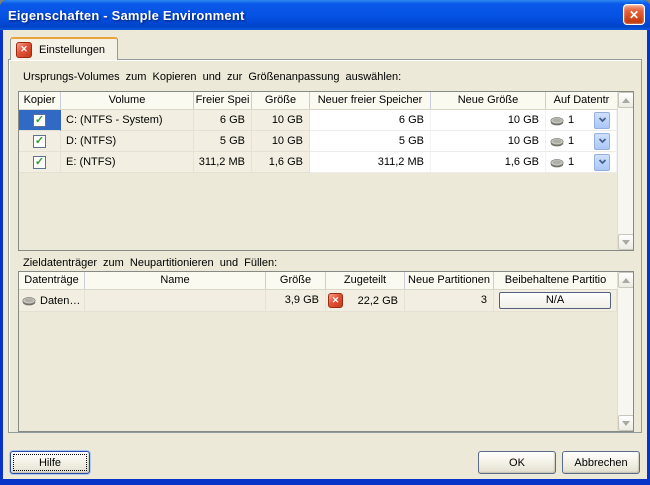 The width and height of the screenshot is (650, 485). I want to click on new-free-space-field: 5 GB, so click(370, 141).